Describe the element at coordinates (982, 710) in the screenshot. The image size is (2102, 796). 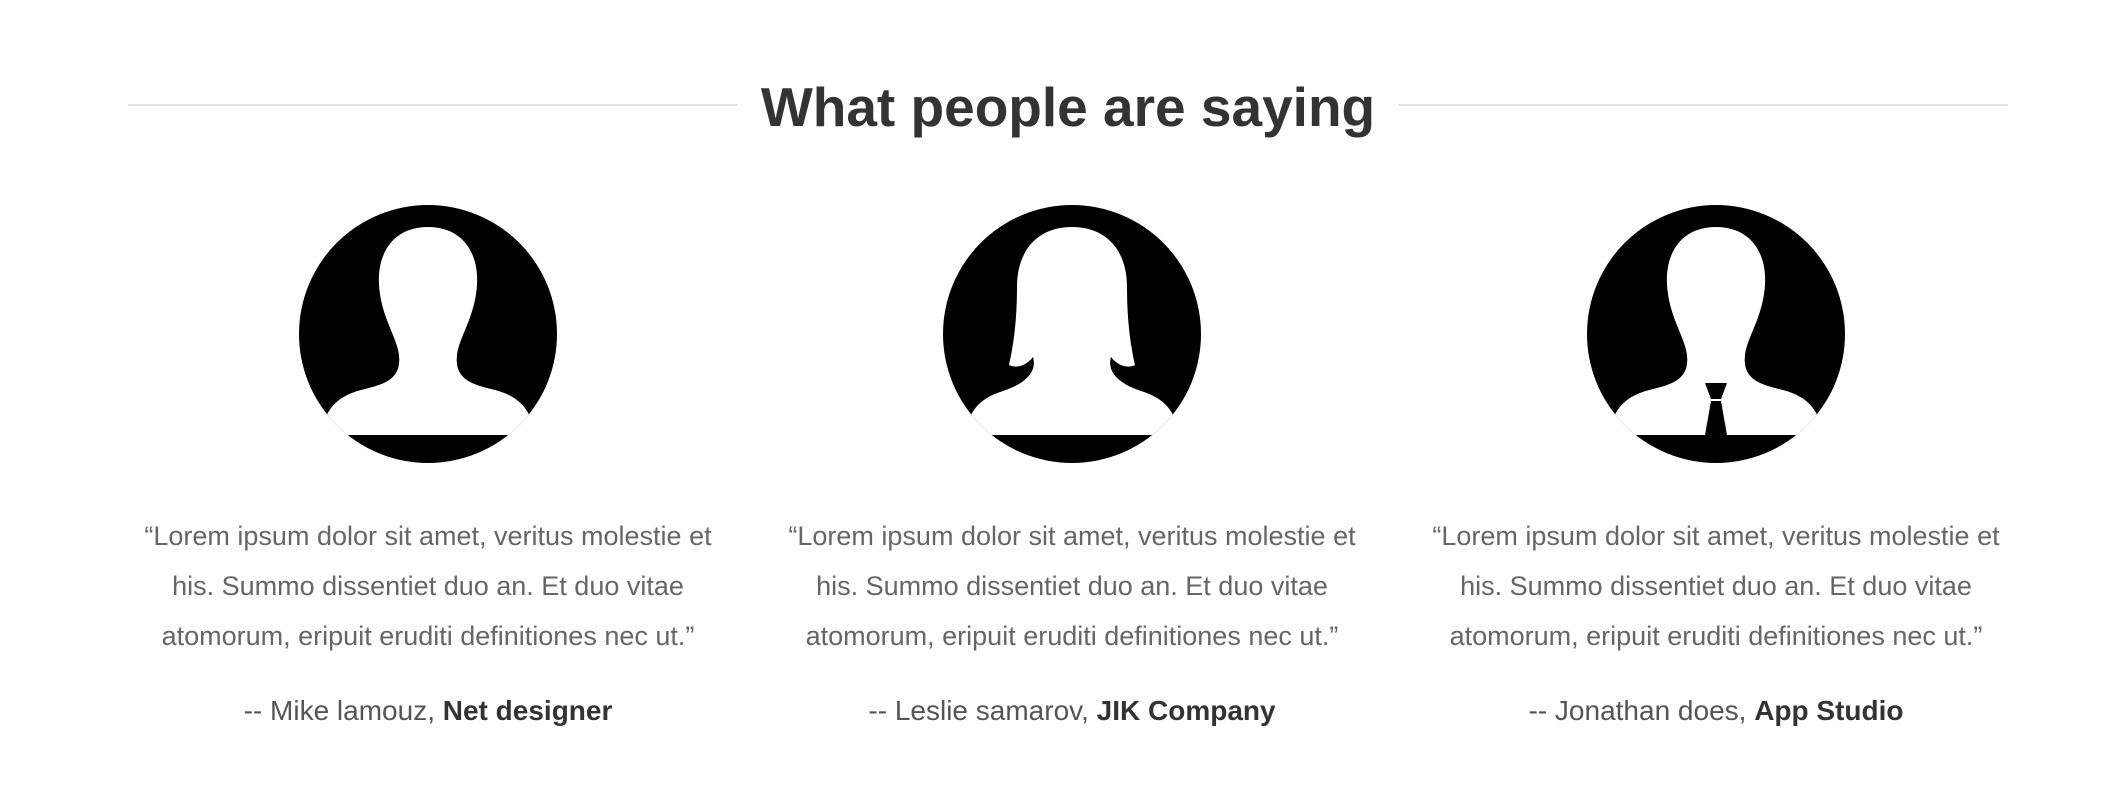
I see `author-name: -- Leslie samarov,` at that location.